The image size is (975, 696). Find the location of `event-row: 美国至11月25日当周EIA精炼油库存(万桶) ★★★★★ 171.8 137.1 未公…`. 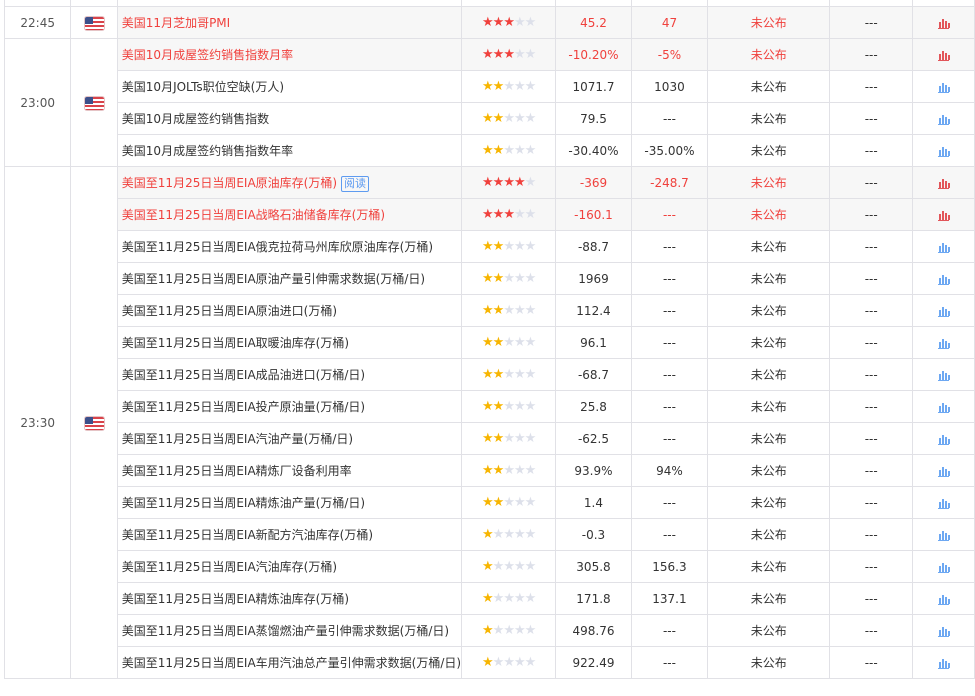

event-row: 美国至11月25日当周EIA精炼油库存(万桶) ★★★★★ 171.8 137.1 未公… is located at coordinates (490, 598).